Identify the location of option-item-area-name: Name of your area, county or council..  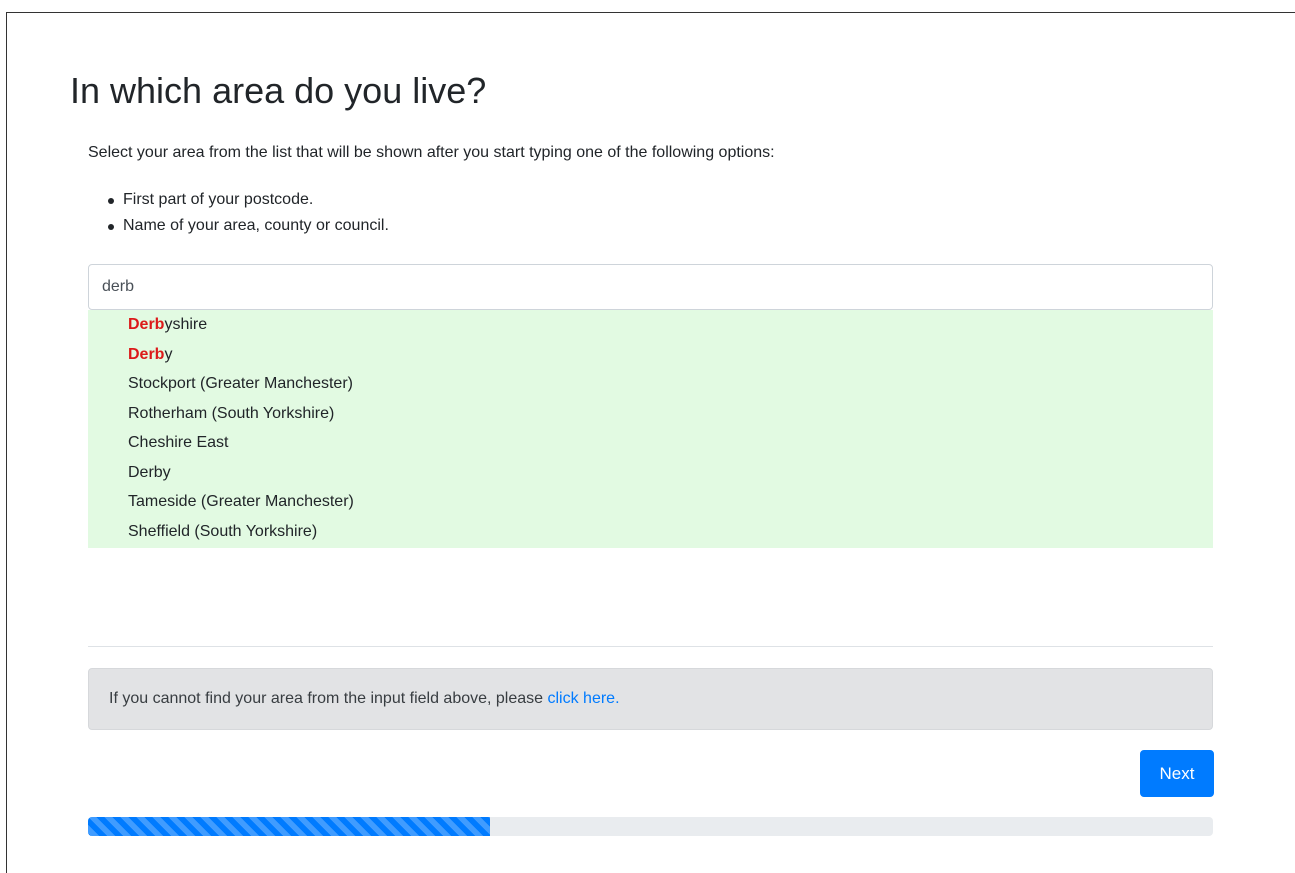
(238, 226).